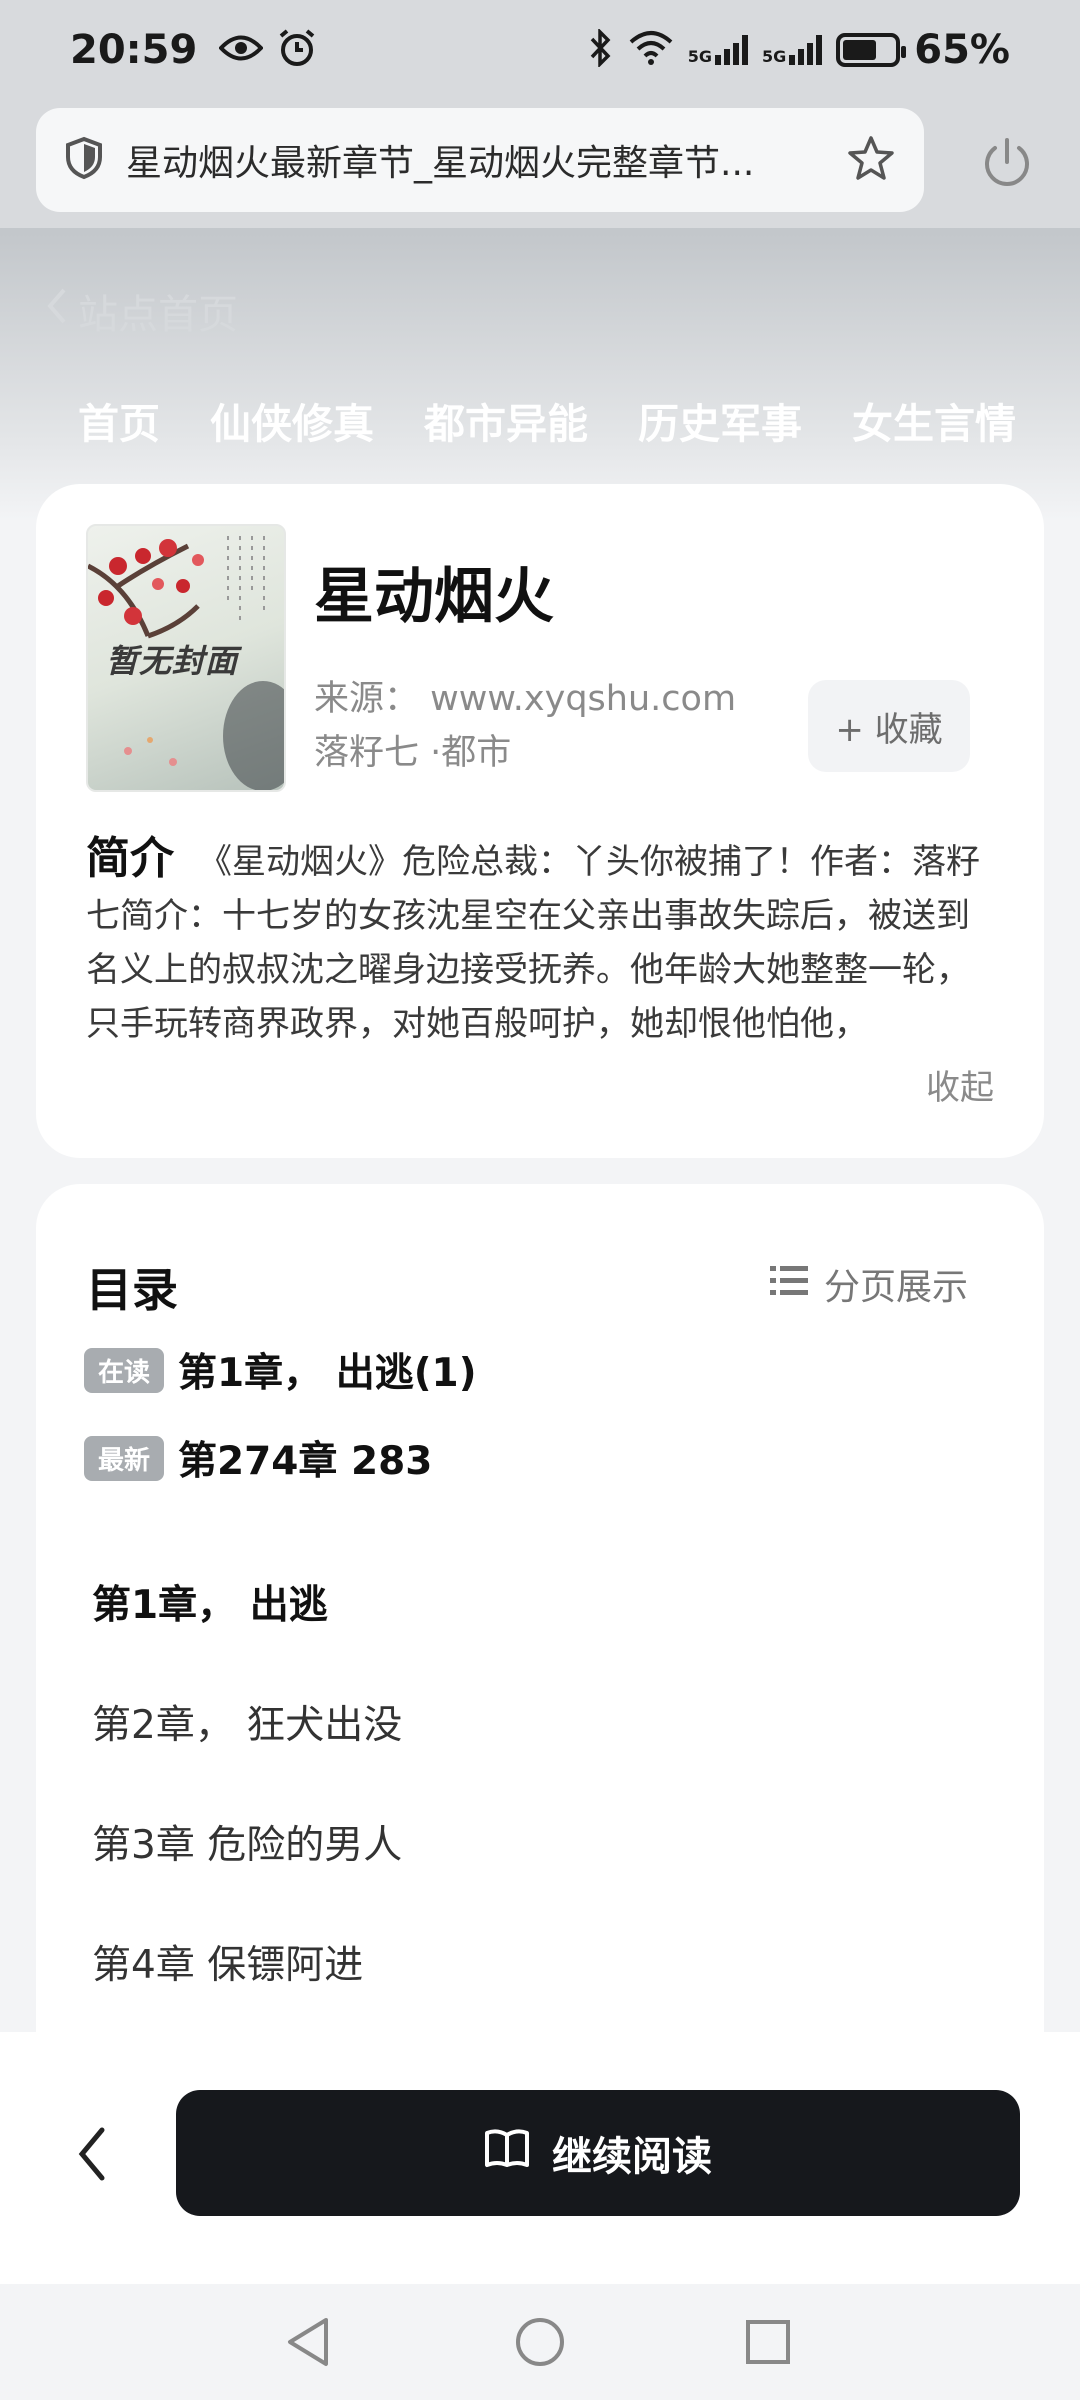 This screenshot has width=1080, height=2400. Describe the element at coordinates (525, 699) in the screenshot. I see `book-source: 来源： www.xyqshu.com` at that location.